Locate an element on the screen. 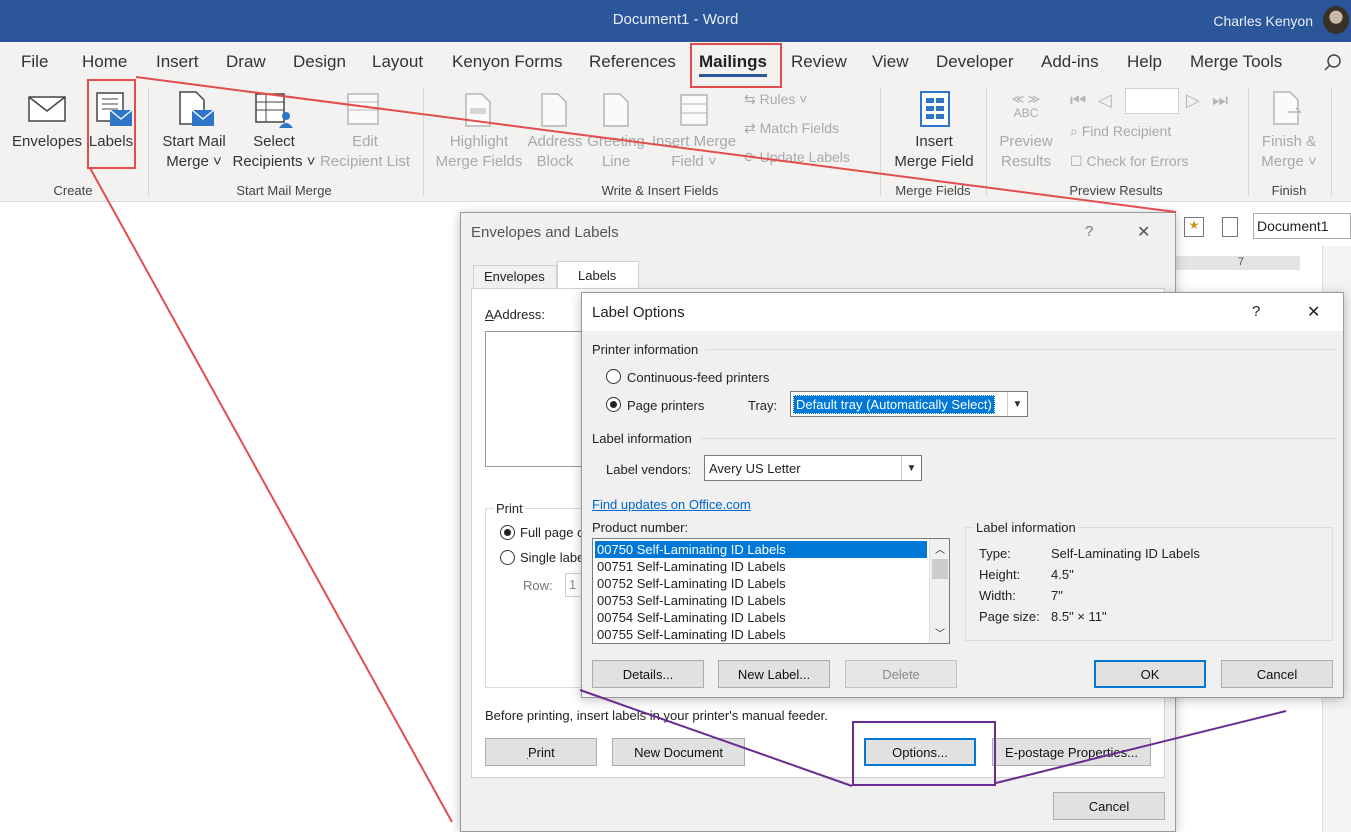 This screenshot has width=1351, height=832. insert-merge-field-button: Insert Merge Field ˅ is located at coordinates (694, 152).